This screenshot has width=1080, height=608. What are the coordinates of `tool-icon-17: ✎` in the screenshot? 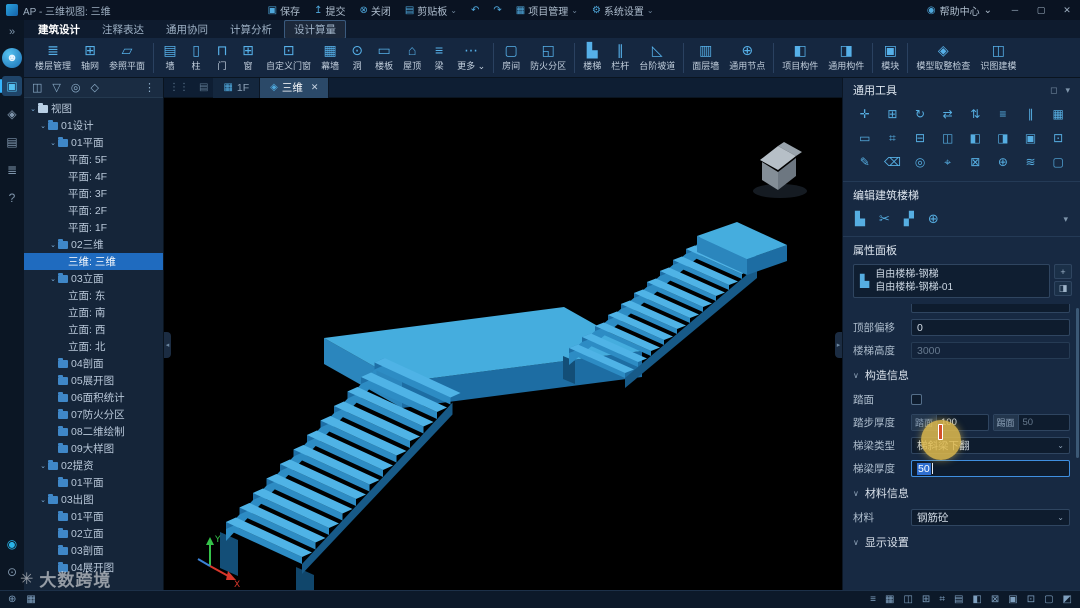 It's located at (865, 162).